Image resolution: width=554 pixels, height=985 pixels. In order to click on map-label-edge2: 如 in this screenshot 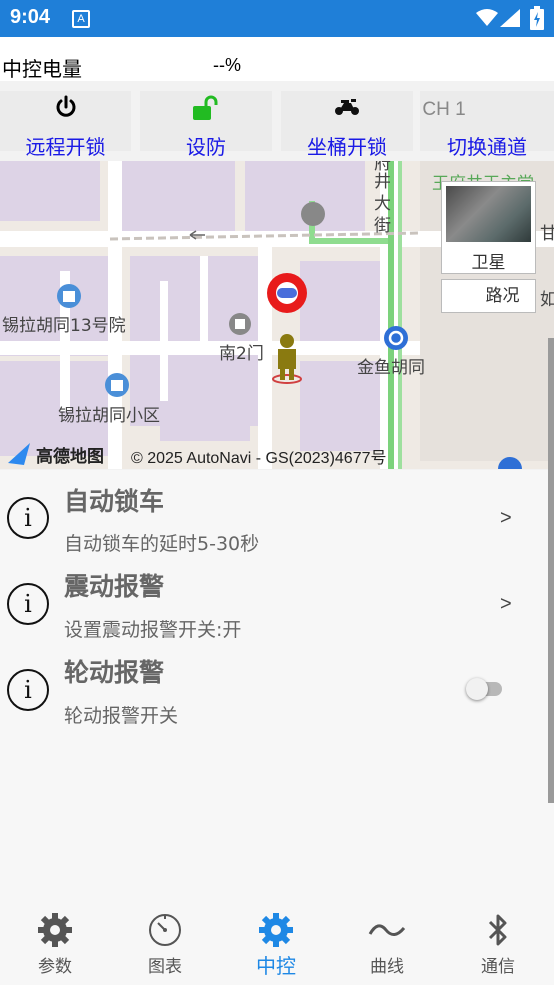, I will do `click(547, 300)`.